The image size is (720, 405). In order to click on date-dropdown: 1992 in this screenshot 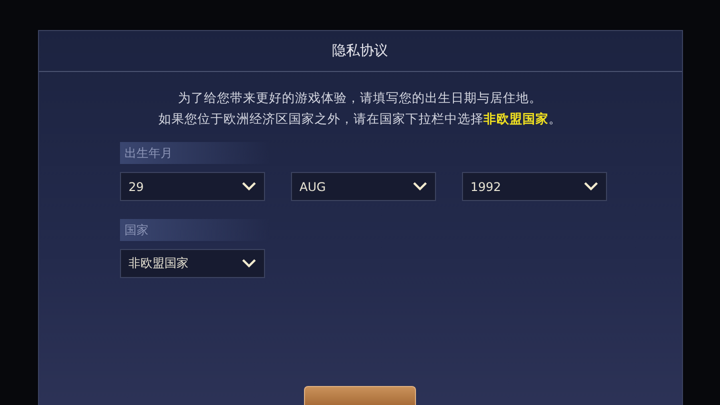, I will do `click(534, 186)`.